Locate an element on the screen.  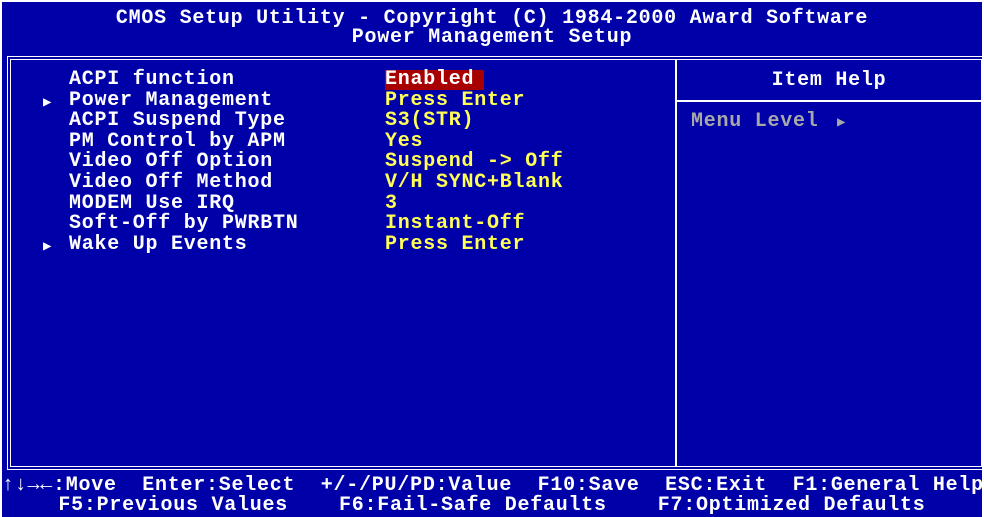
setting-value: V/H SYNC+Blank is located at coordinates (474, 183).